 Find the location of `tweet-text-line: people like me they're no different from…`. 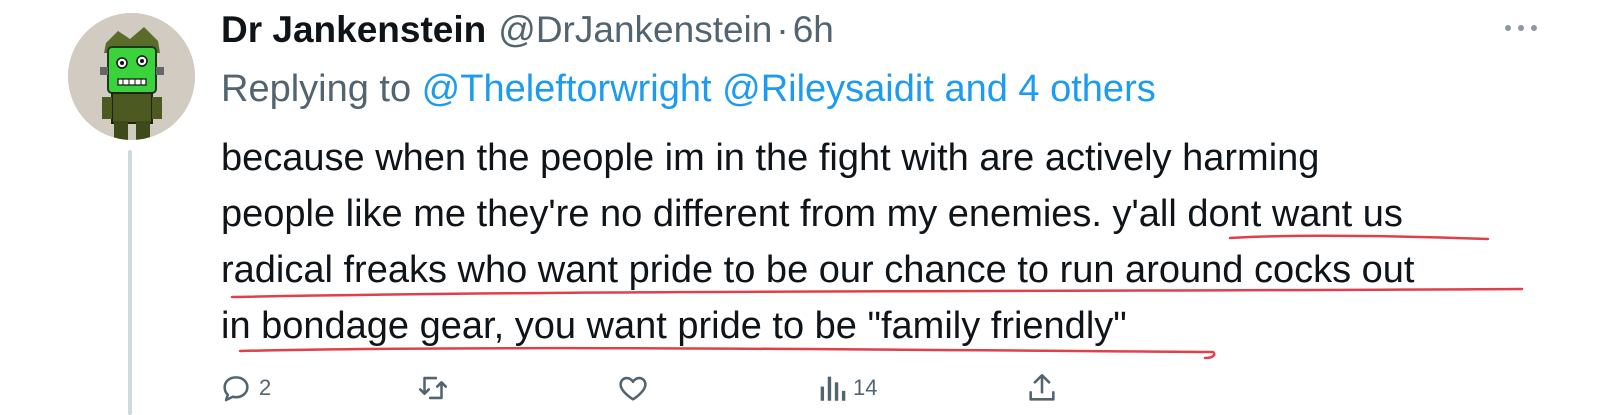

tweet-text-line: people like me they're no different from… is located at coordinates (812, 214).